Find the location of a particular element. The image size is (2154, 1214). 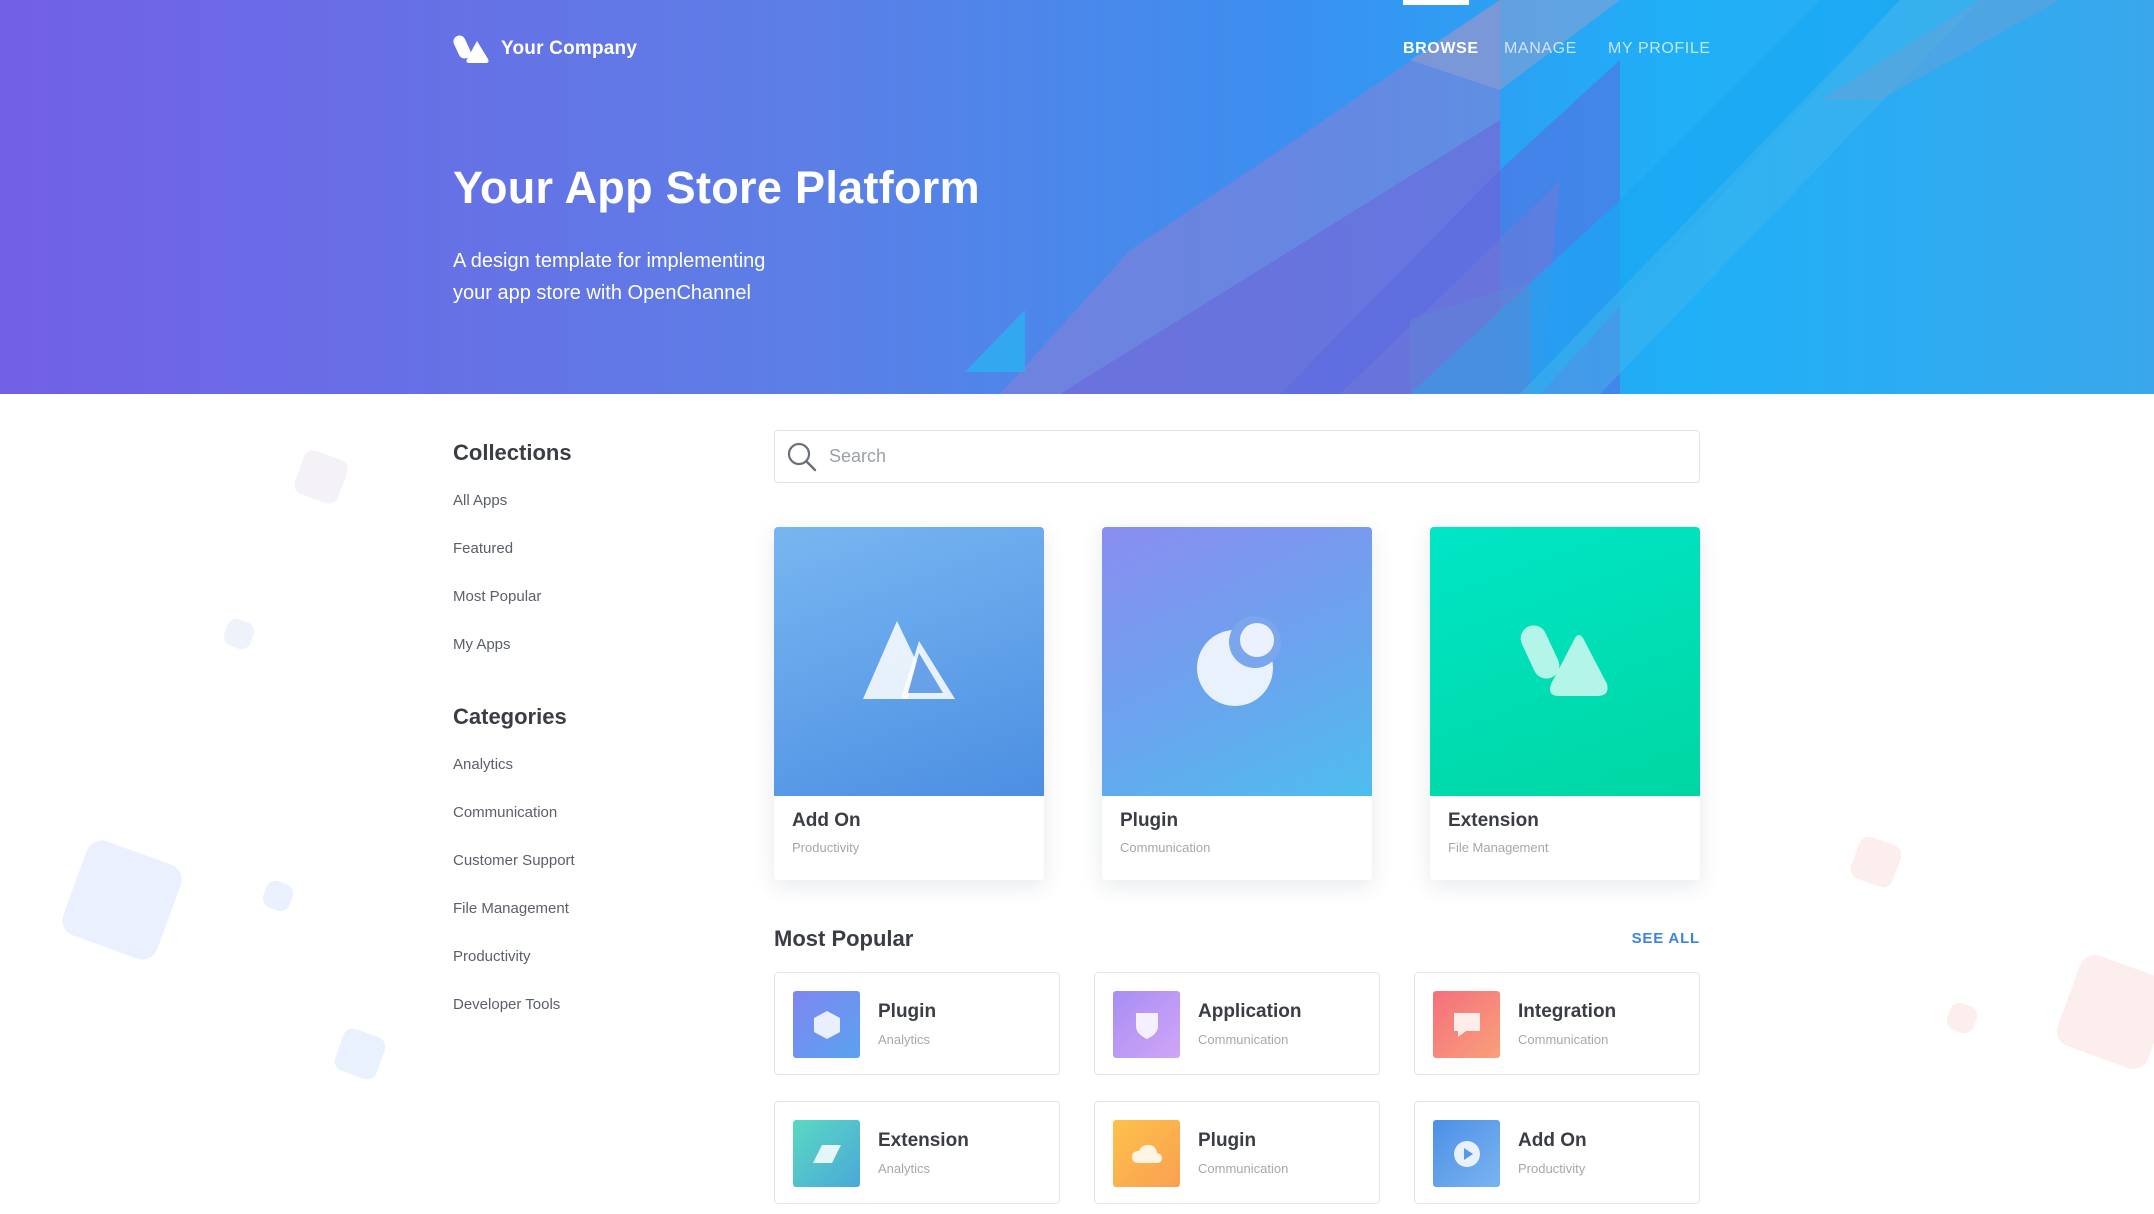

sidebar-item-developer-tools: Developer Tools is located at coordinates (583, 1018).